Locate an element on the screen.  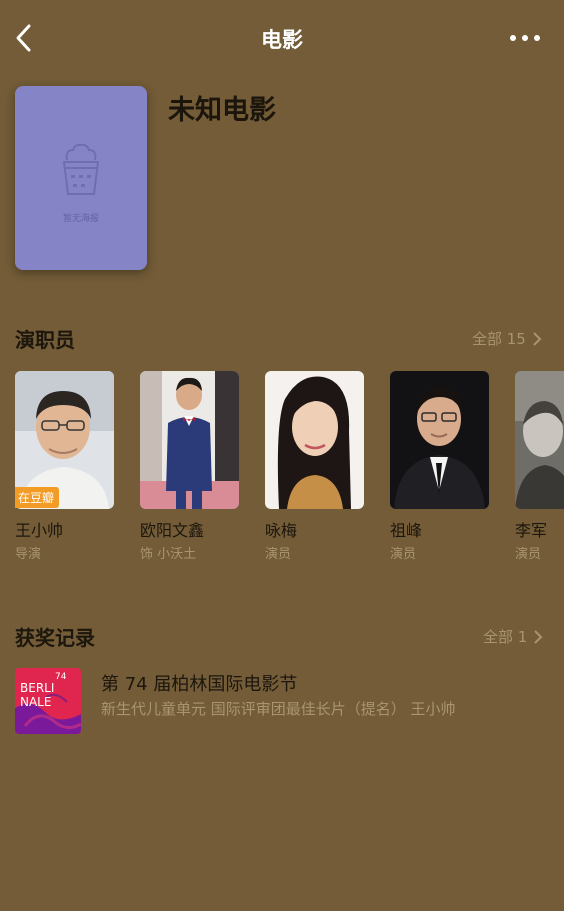
popcorn-icon is located at coordinates (81, 169).